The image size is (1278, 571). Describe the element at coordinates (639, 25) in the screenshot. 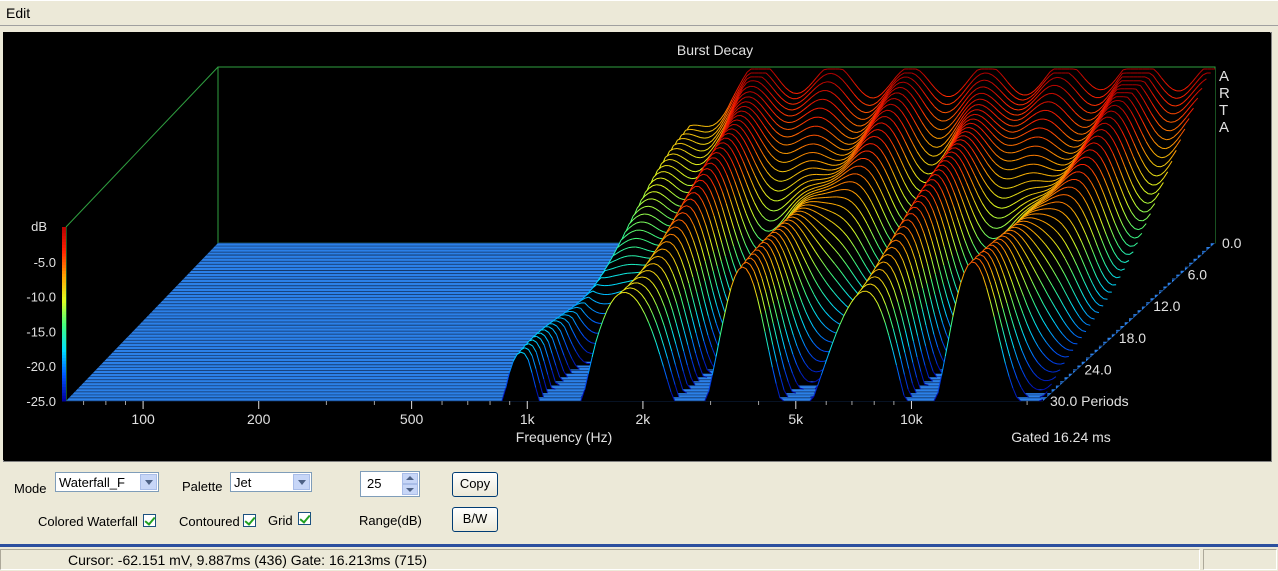

I see `menu-divider` at that location.